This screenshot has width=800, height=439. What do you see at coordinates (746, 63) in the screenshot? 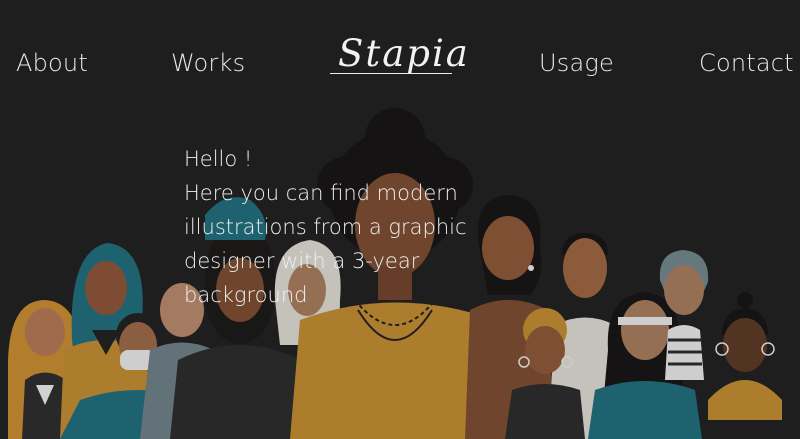
I see `nav-link-contact: Contact` at bounding box center [746, 63].